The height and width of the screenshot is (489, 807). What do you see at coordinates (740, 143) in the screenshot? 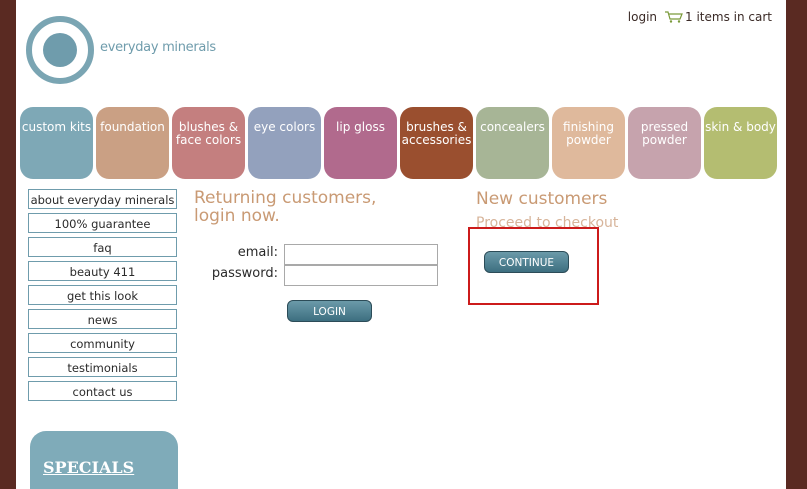
I see `tab-skin-body: skin & body` at bounding box center [740, 143].